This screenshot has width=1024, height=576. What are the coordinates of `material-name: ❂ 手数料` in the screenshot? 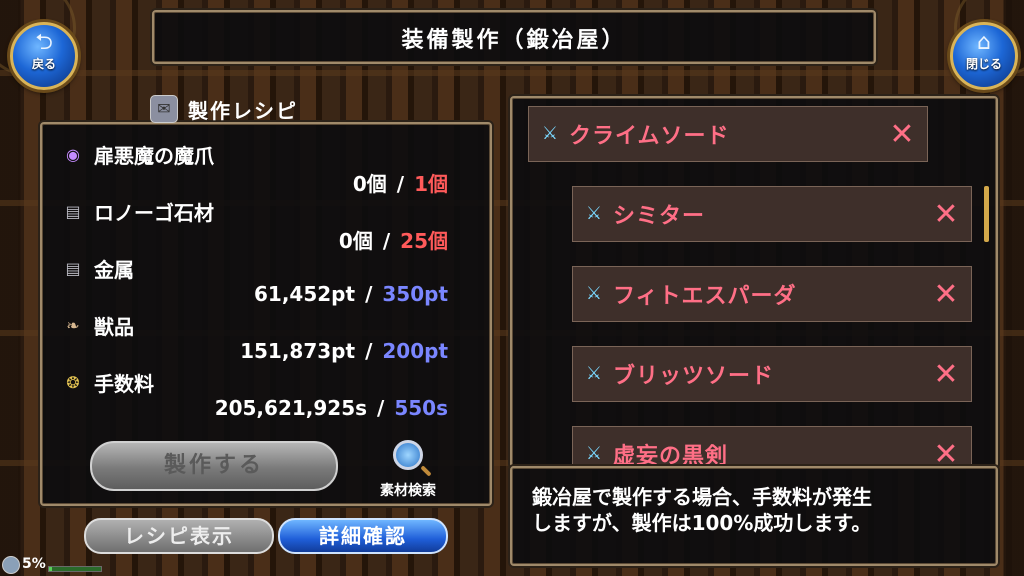 It's located at (107, 382).